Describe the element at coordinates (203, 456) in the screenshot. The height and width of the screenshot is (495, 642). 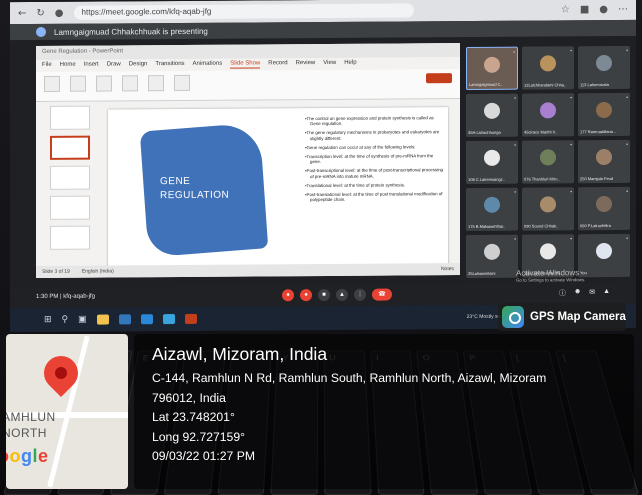
I see `gps-datetime: 09/03/22 01:27 PM` at that location.